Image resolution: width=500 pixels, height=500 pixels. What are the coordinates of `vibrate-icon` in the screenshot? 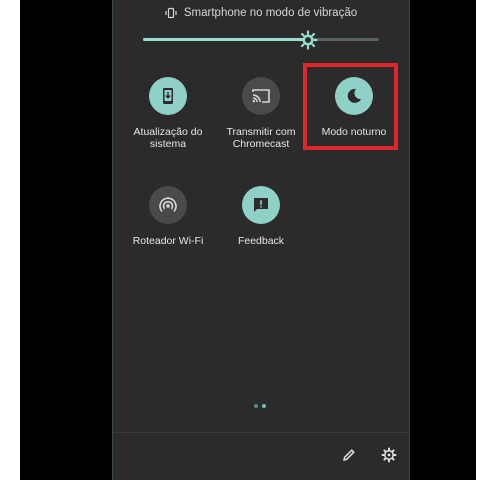 It's located at (171, 13).